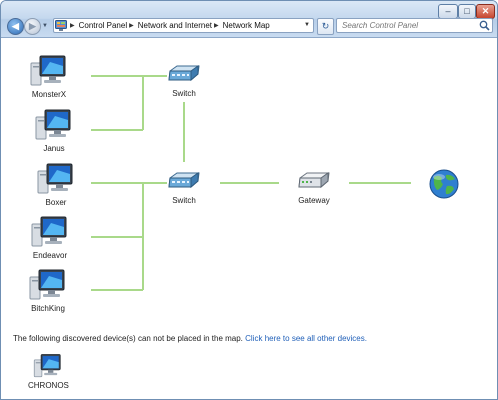  I want to click on device-label: Endeavor, so click(50, 255).